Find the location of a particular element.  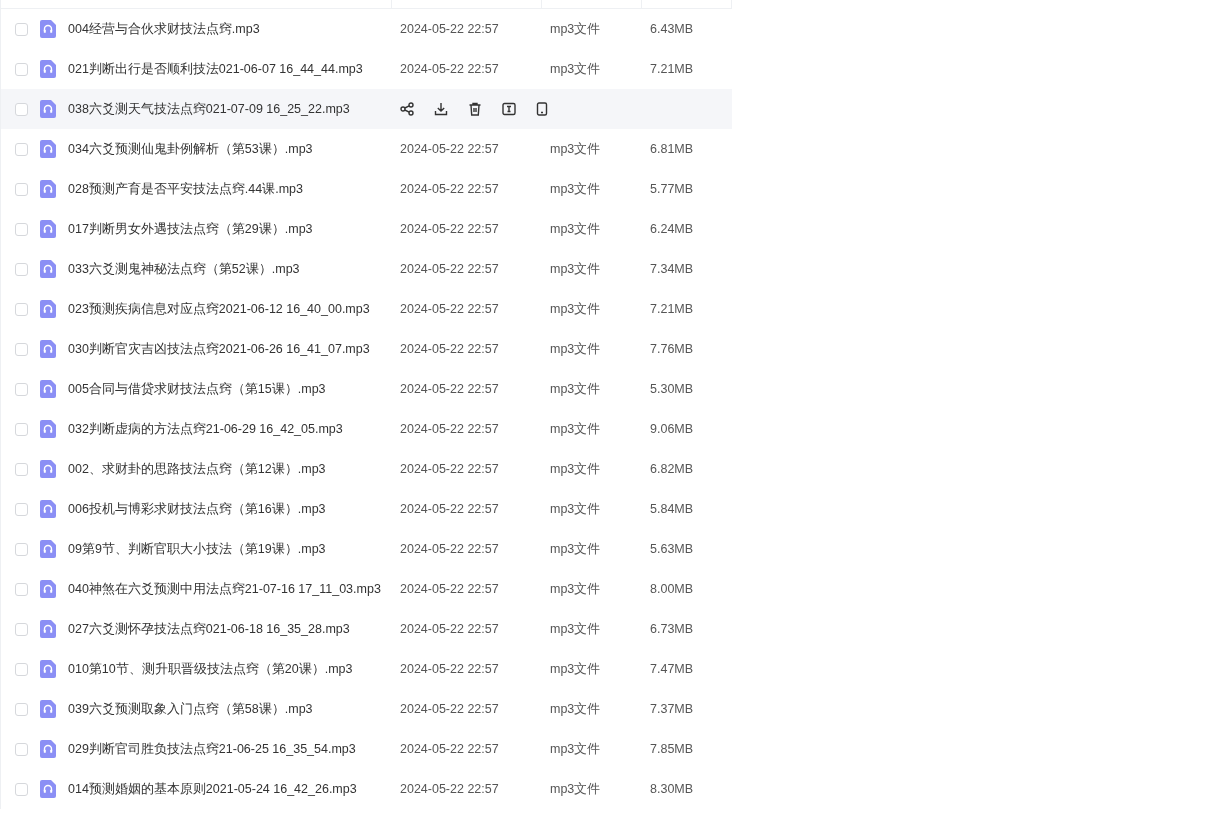

file-row: 030判断官灾吉凶技法点窍2021-06-26 16_41_07.mp3 2024-05-22 22:57 mp3文件 7.76MB is located at coordinates (366, 349).